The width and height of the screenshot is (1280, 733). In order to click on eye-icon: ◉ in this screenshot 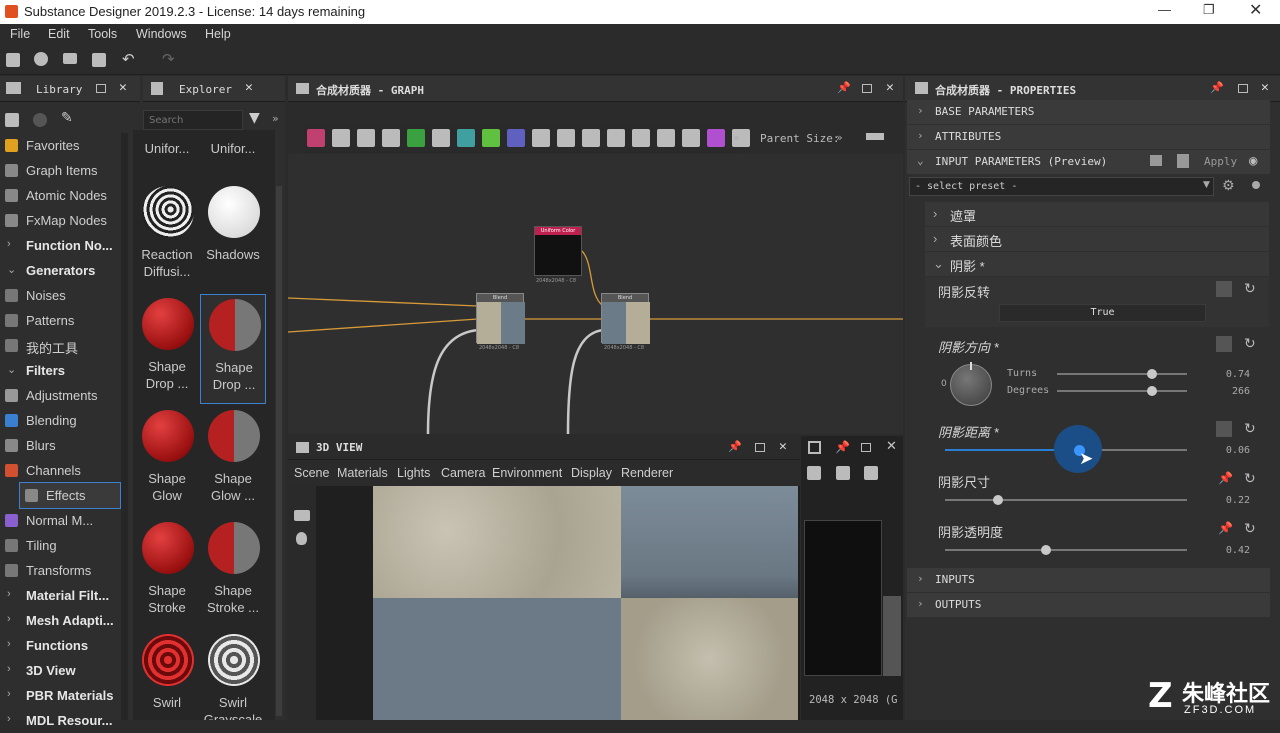, I will do `click(1253, 161)`.